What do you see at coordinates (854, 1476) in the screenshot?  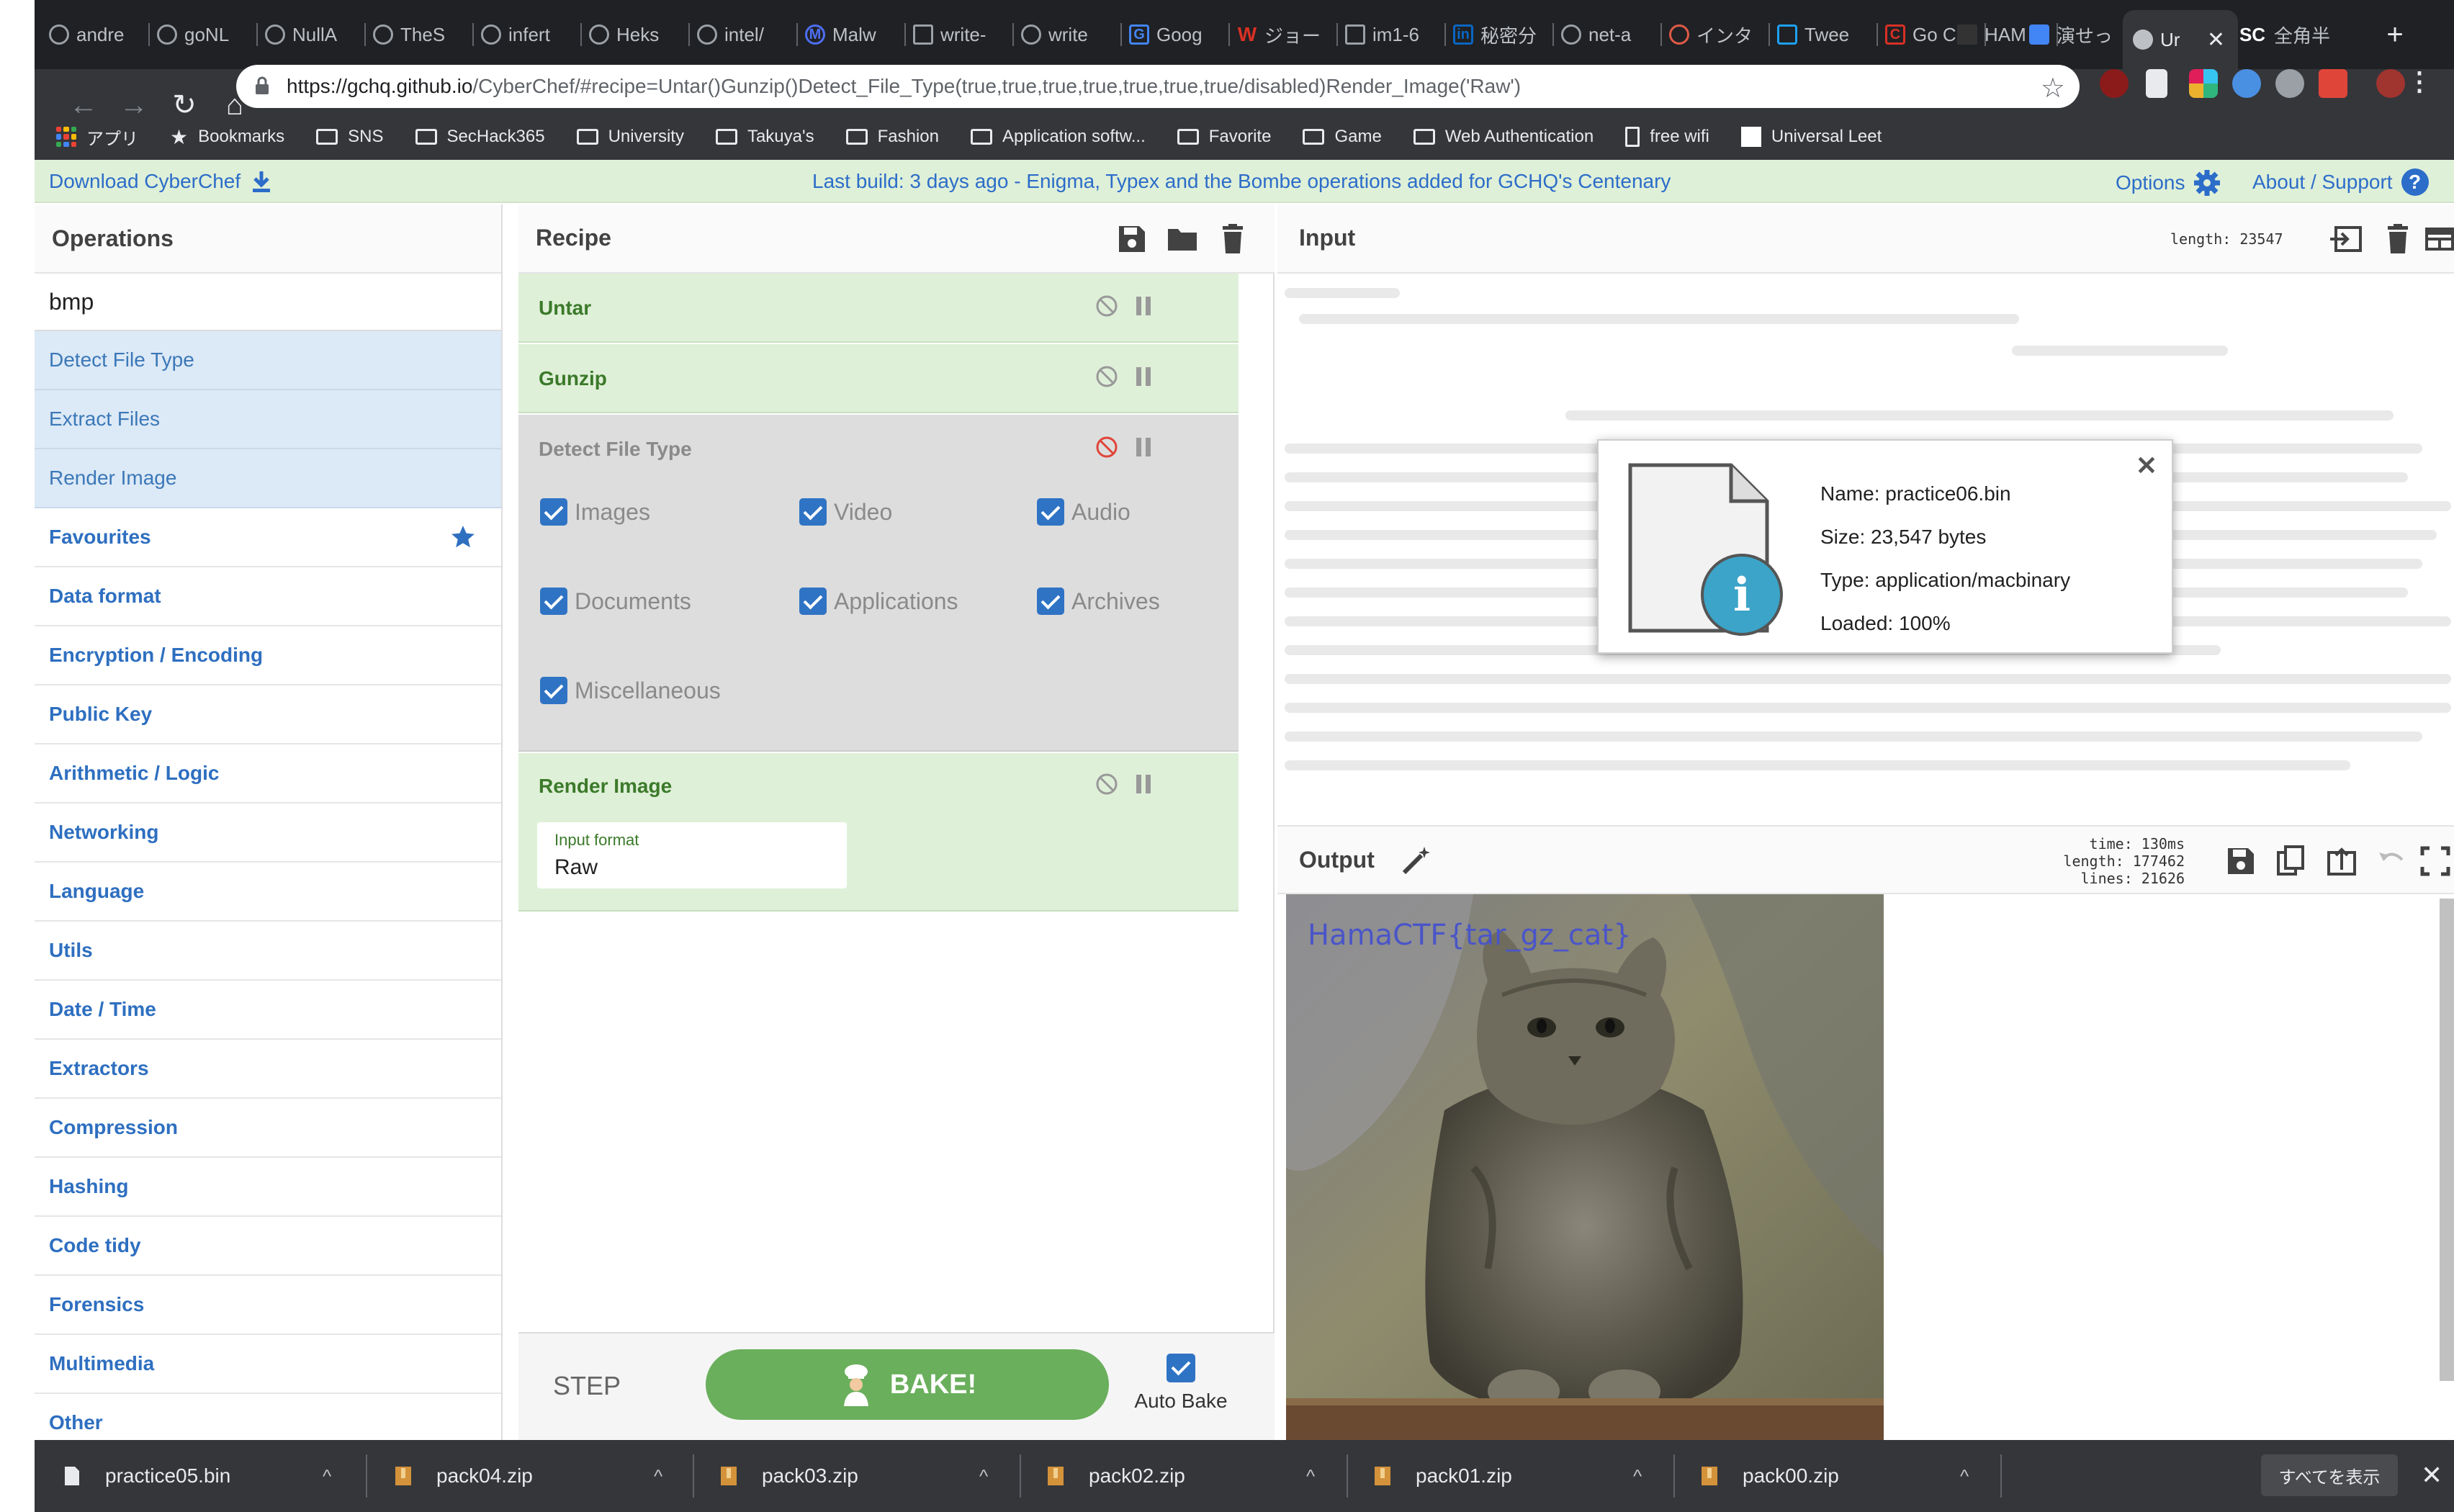 I see `download-item: pack03.zip ^` at bounding box center [854, 1476].